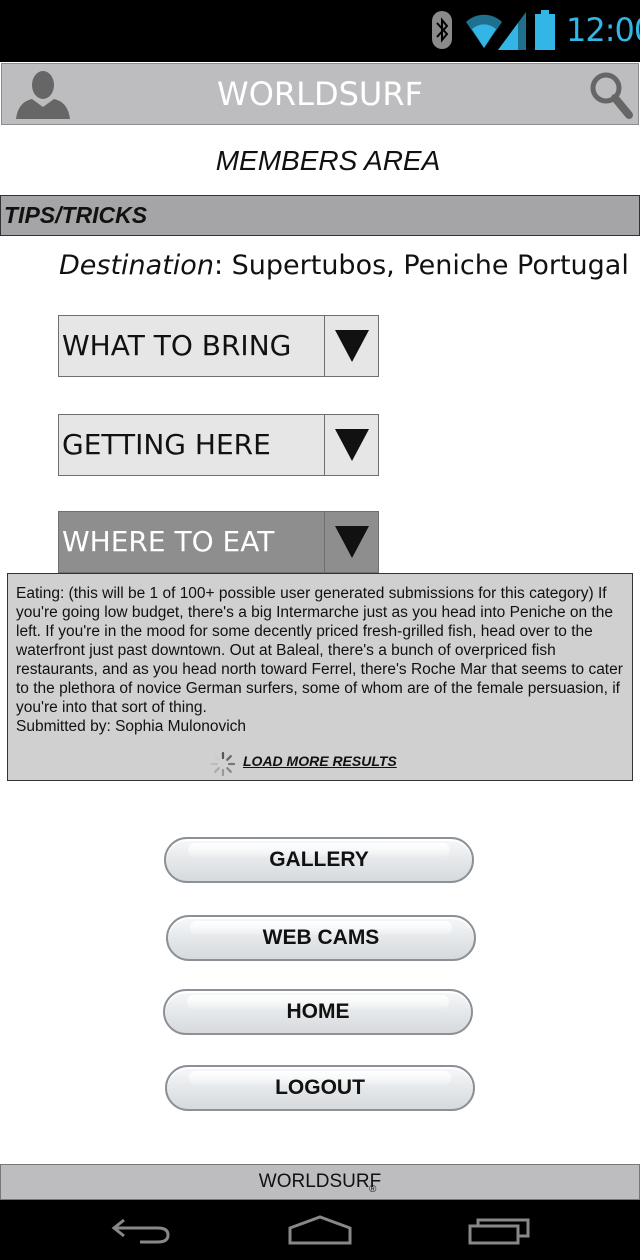  I want to click on recent-apps-icon, so click(499, 1230).